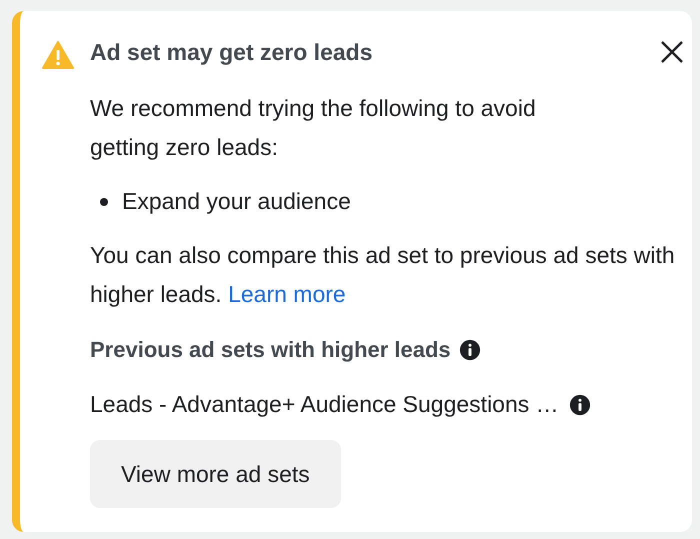 The height and width of the screenshot is (539, 700). What do you see at coordinates (215, 474) in the screenshot?
I see `view-more-button: View more ad sets` at bounding box center [215, 474].